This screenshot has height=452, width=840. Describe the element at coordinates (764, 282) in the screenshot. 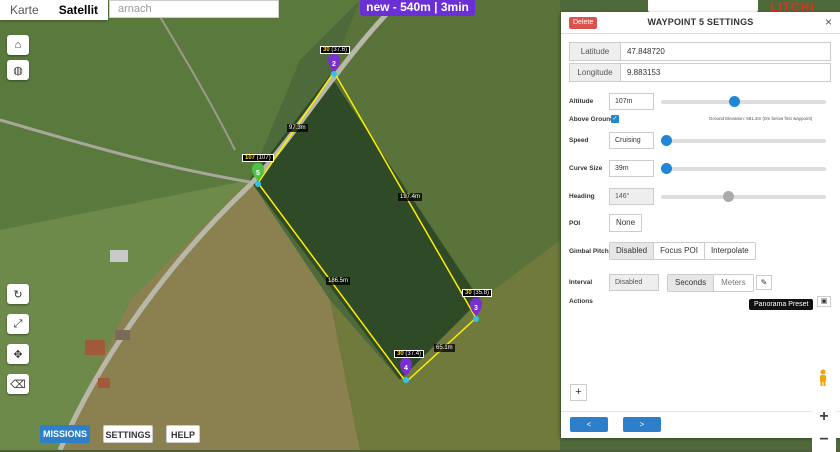

I see `pencil-icon: ✎` at that location.